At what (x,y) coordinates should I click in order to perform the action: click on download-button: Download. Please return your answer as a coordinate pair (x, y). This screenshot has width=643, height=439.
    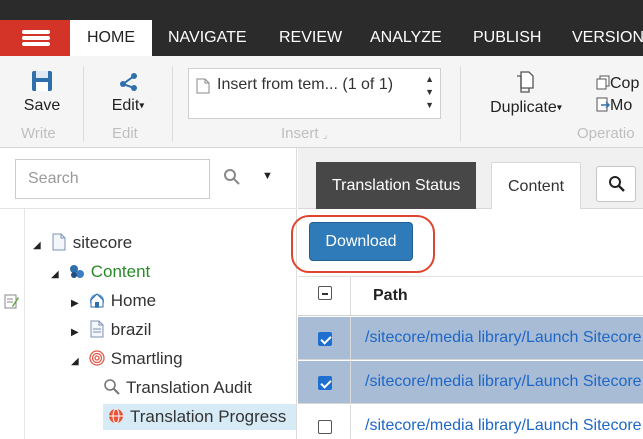
    Looking at the image, I should click on (361, 241).